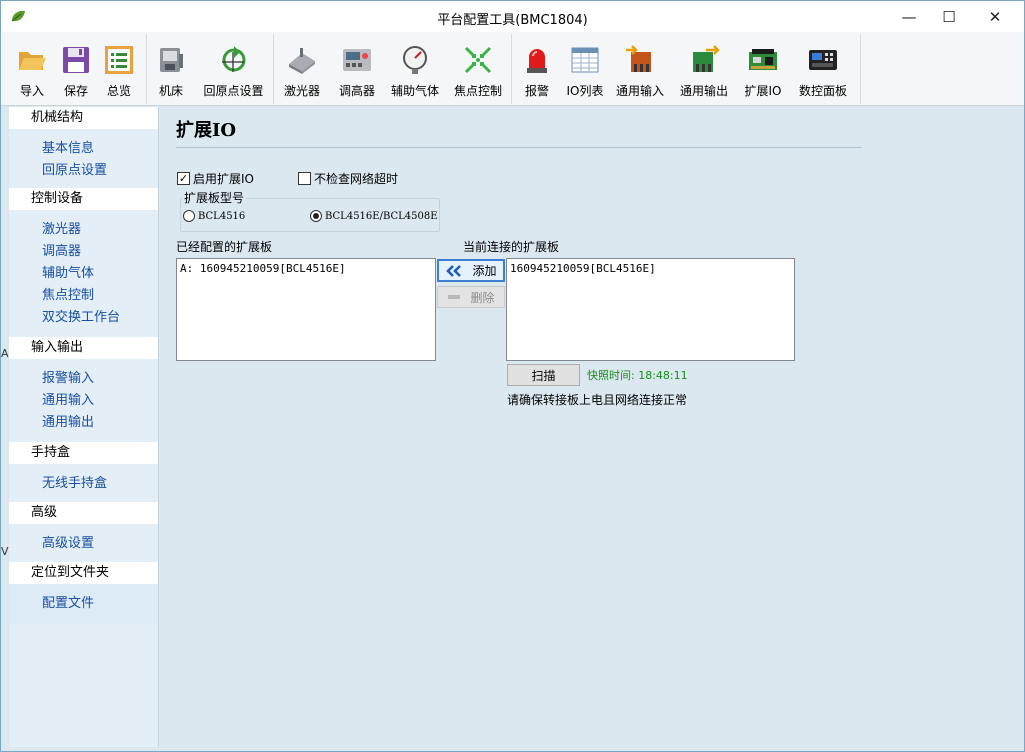 Image resolution: width=1025 pixels, height=752 pixels. Describe the element at coordinates (597, 400) in the screenshot. I see `connection-hint: 请确保转接板上电且网络连接正常` at that location.